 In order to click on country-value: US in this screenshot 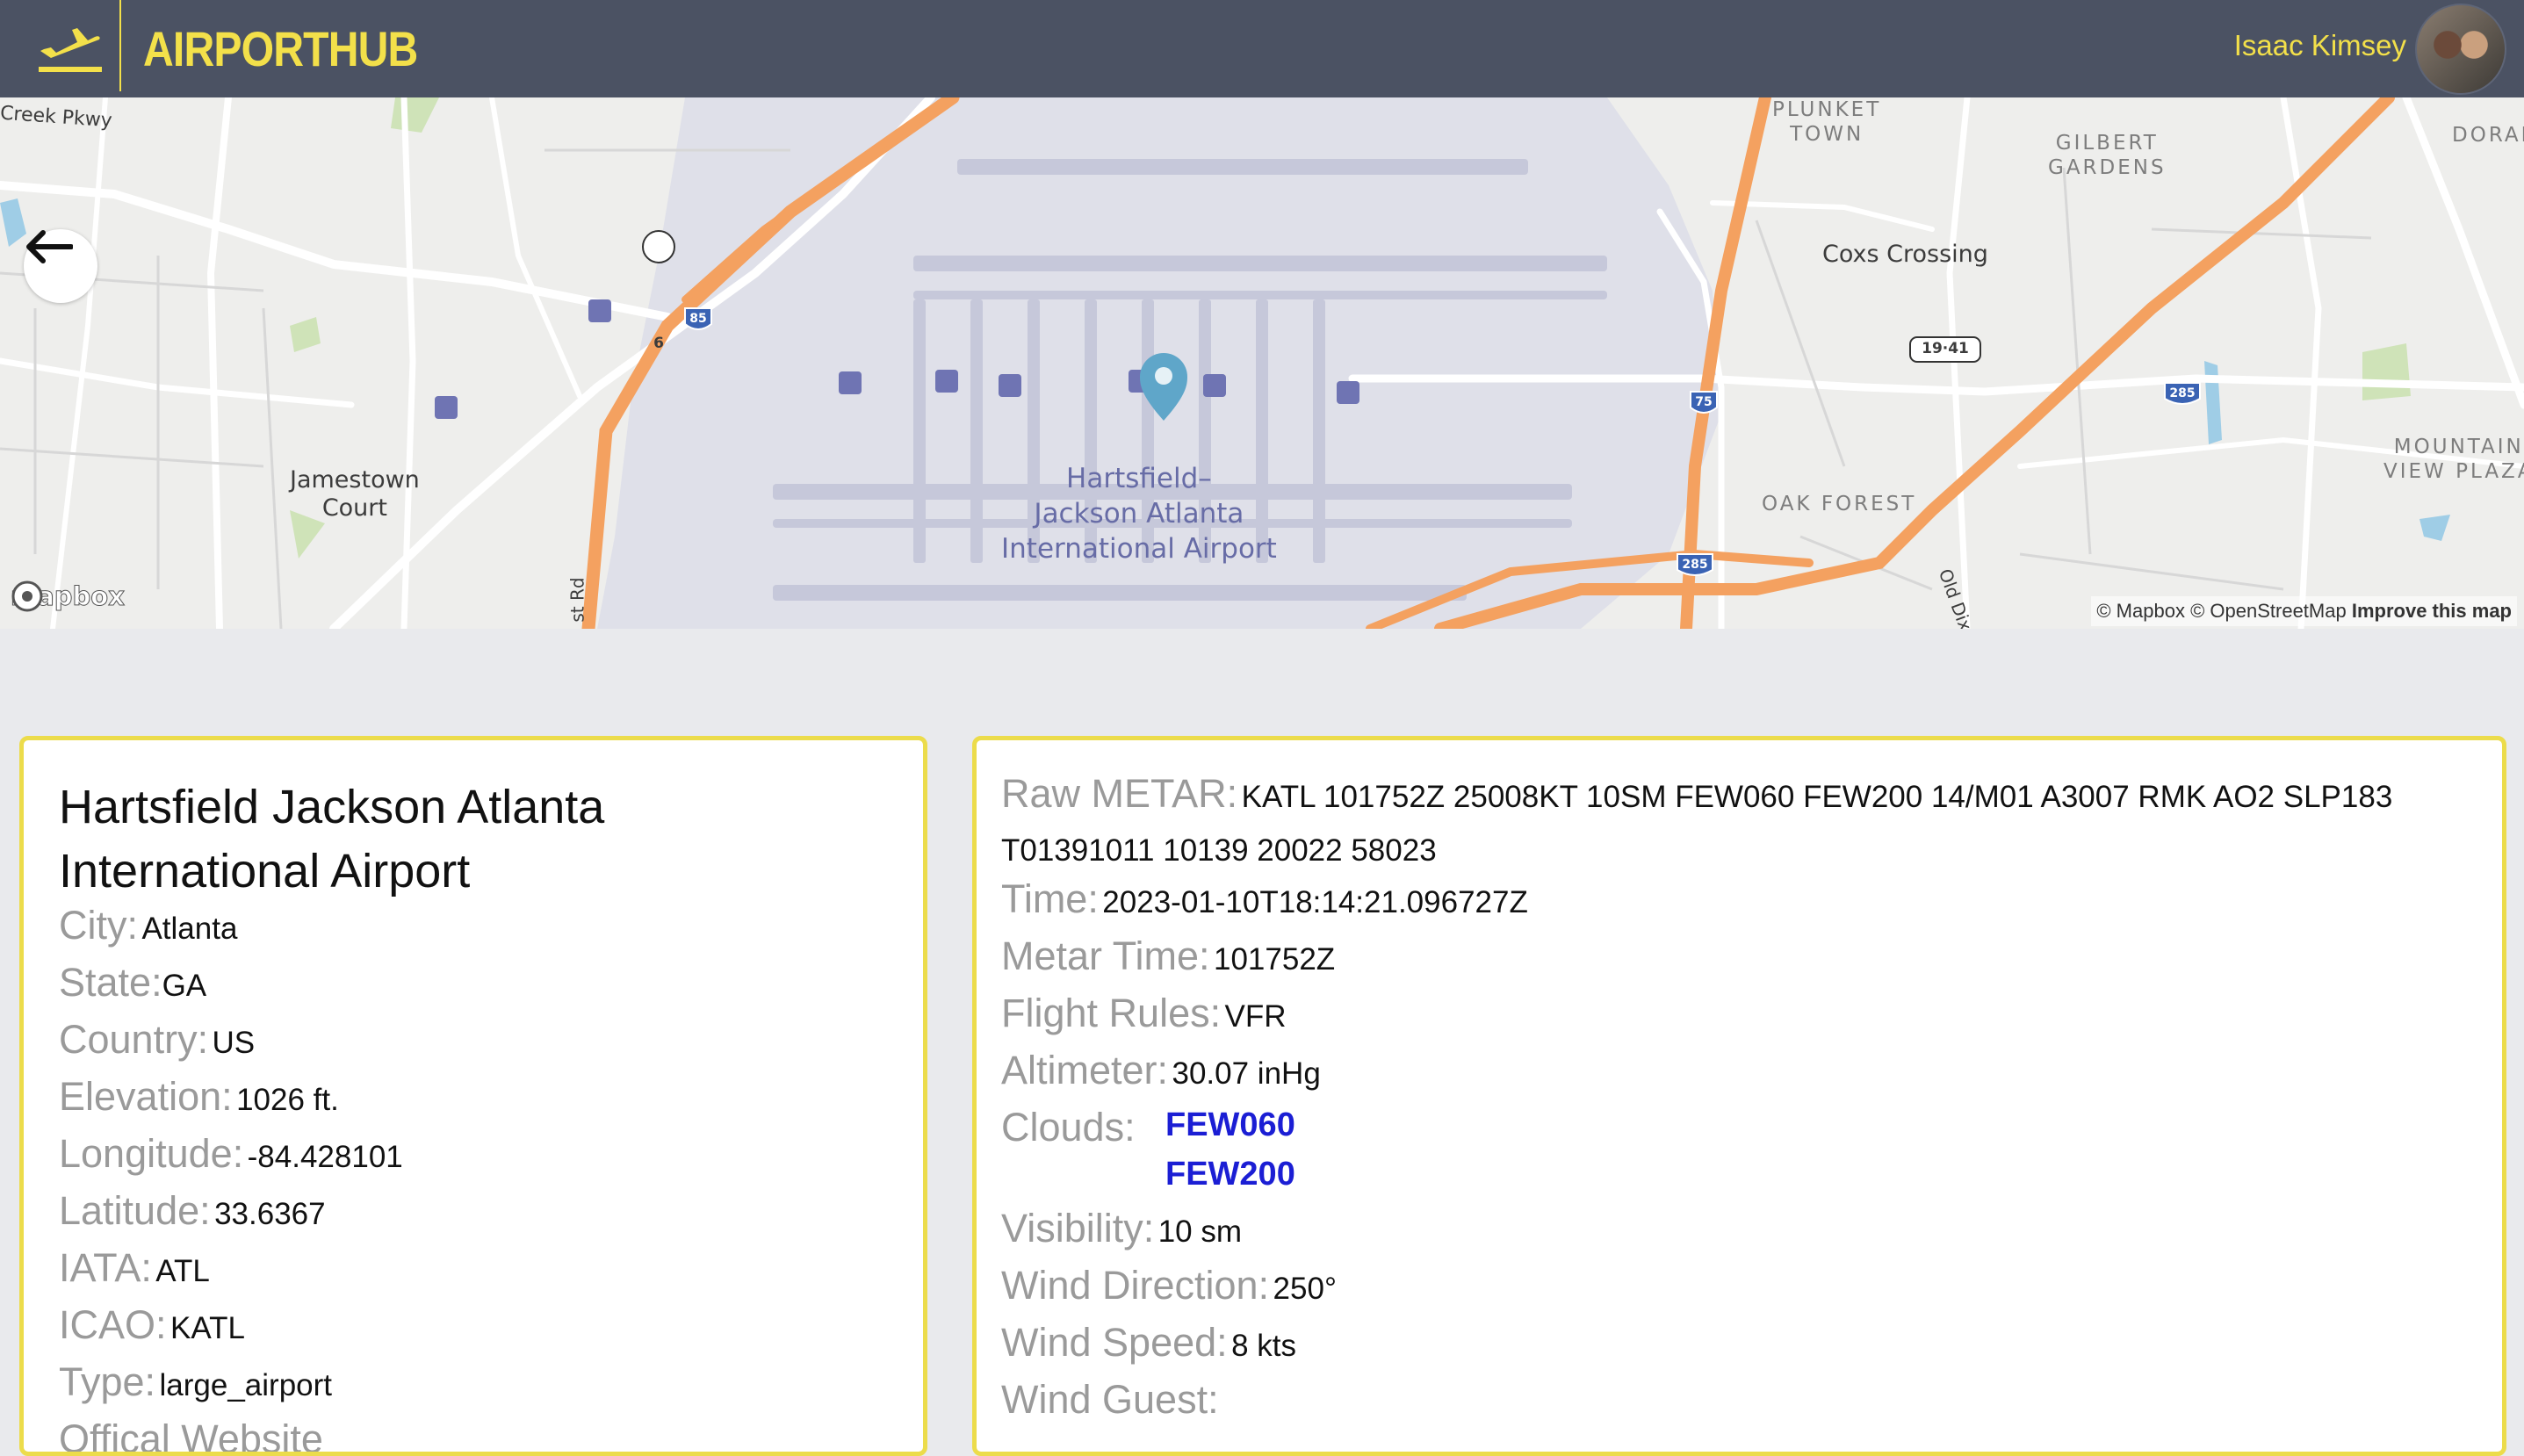, I will do `click(234, 1043)`.